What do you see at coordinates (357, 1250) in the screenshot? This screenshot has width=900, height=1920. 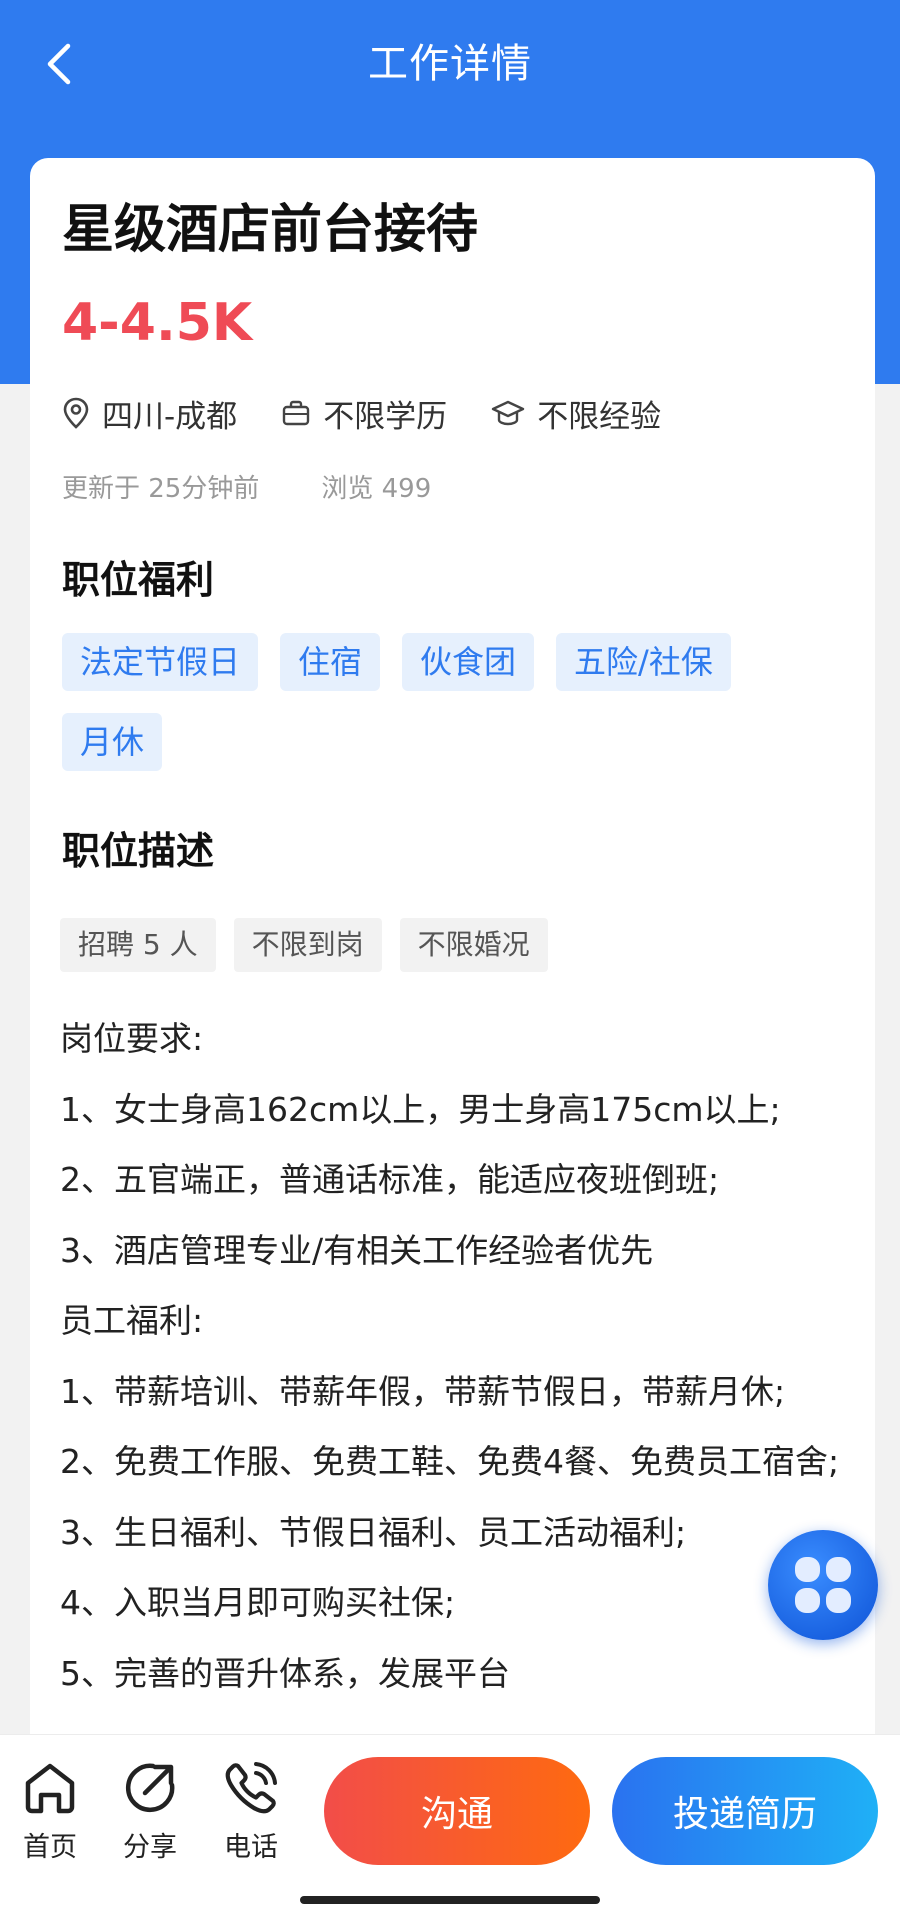 I see `description-line: 3、酒店管理专业/有相关工作经验者优先` at bounding box center [357, 1250].